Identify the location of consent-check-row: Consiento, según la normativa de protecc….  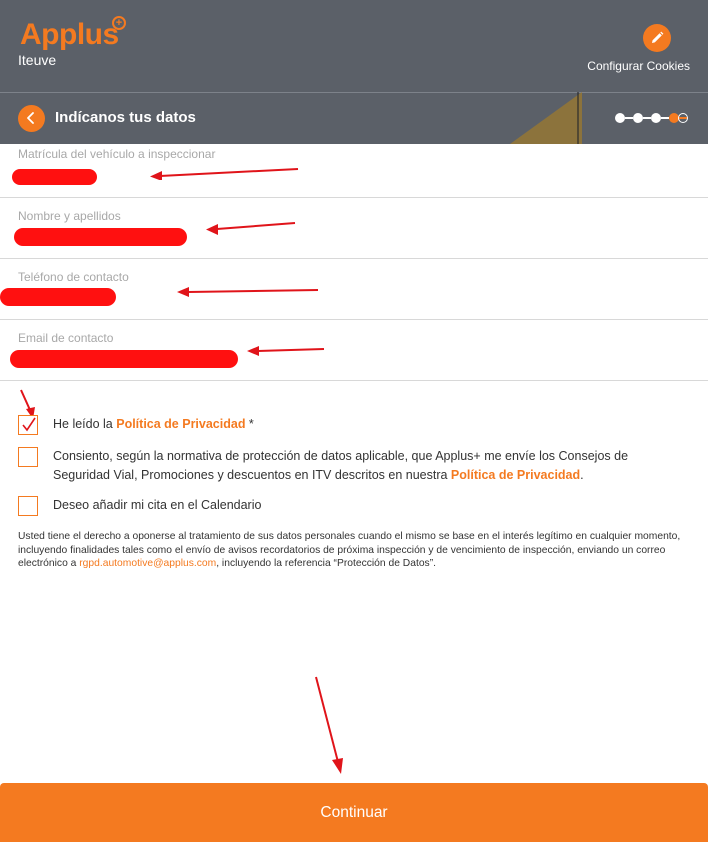
(354, 467).